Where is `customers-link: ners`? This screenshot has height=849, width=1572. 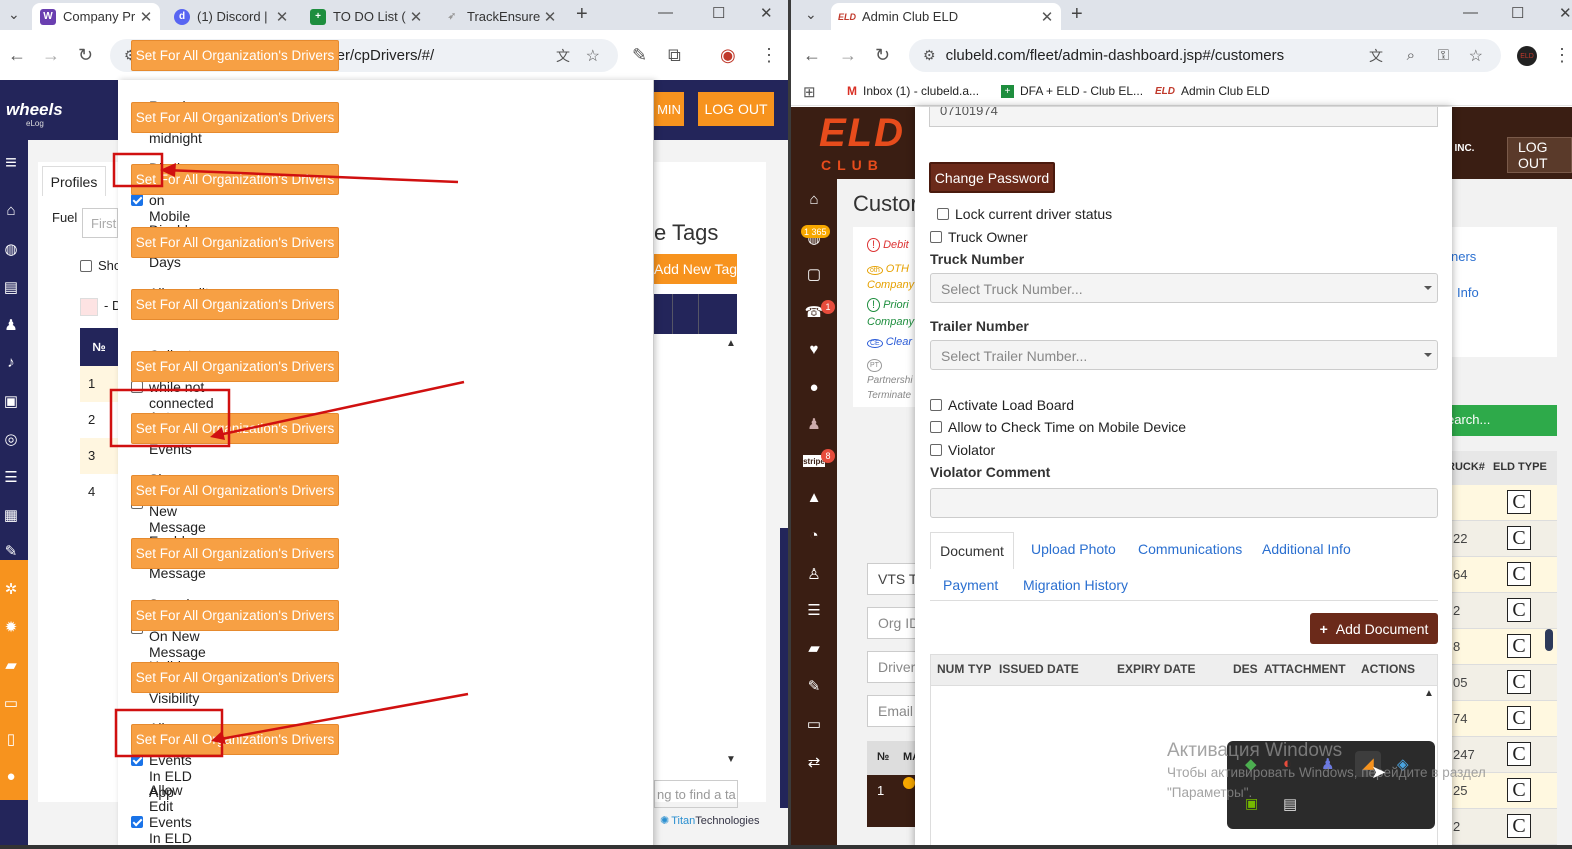 customers-link: ners is located at coordinates (1463, 256).